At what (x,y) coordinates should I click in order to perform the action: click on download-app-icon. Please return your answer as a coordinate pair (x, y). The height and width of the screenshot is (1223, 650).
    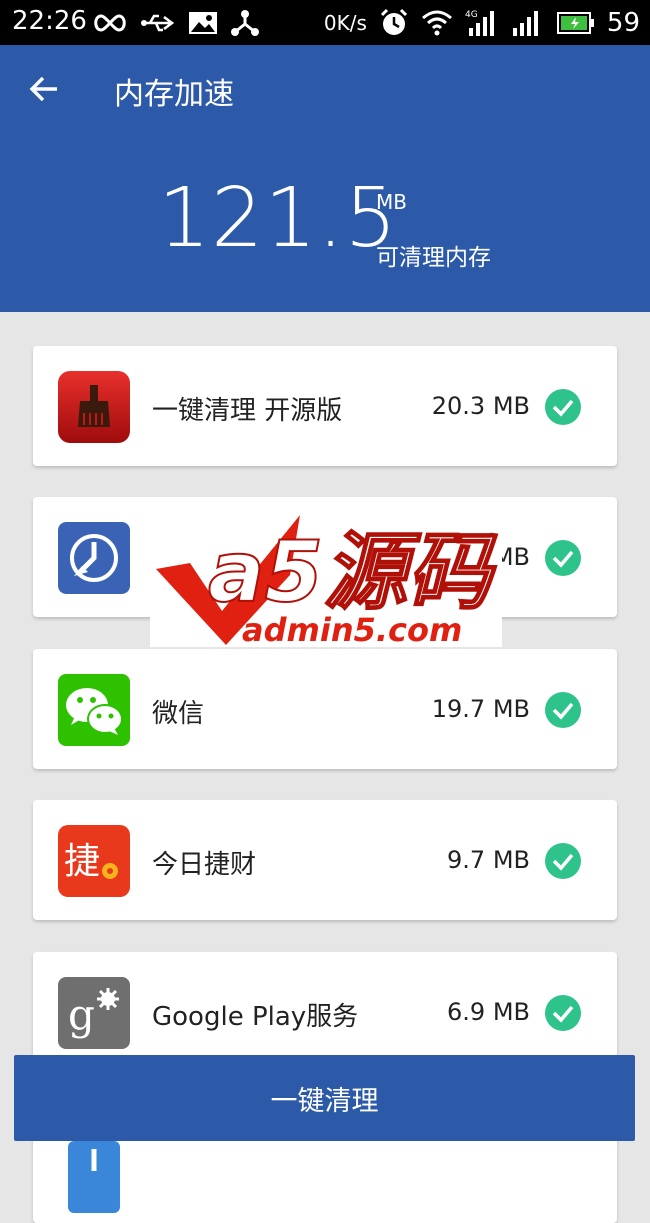
    Looking at the image, I should click on (94, 1177).